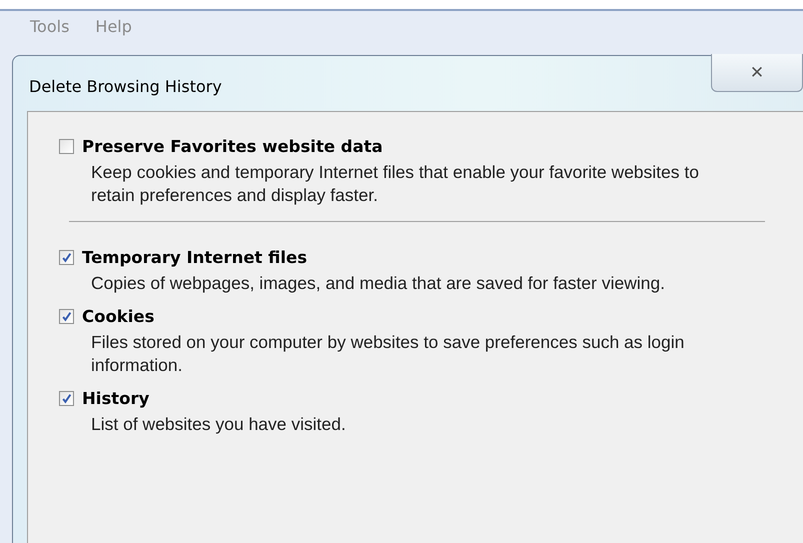 The width and height of the screenshot is (803, 543). What do you see at coordinates (232, 146) in the screenshot?
I see `checkbox-label: Preserve Favorites website data` at bounding box center [232, 146].